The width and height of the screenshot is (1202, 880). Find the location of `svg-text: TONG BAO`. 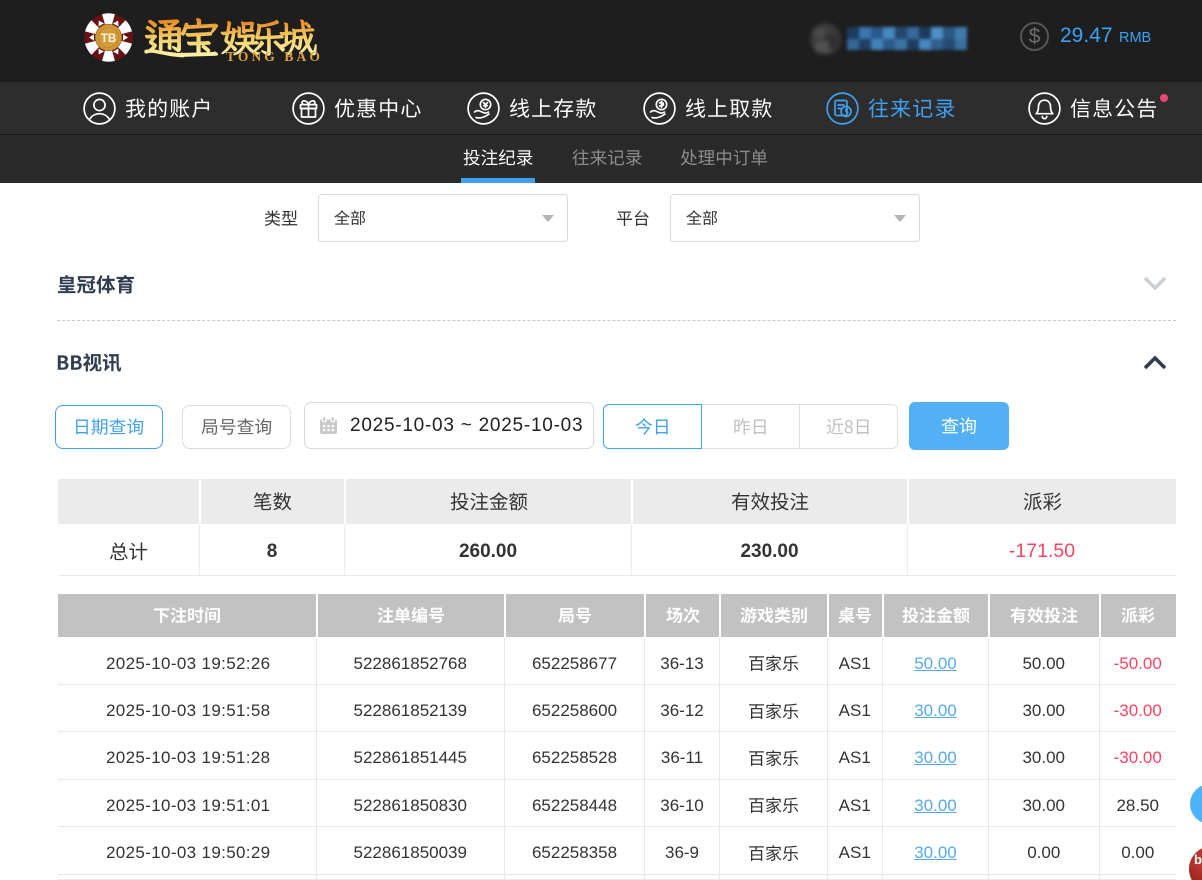

svg-text: TONG BAO is located at coordinates (274, 56).